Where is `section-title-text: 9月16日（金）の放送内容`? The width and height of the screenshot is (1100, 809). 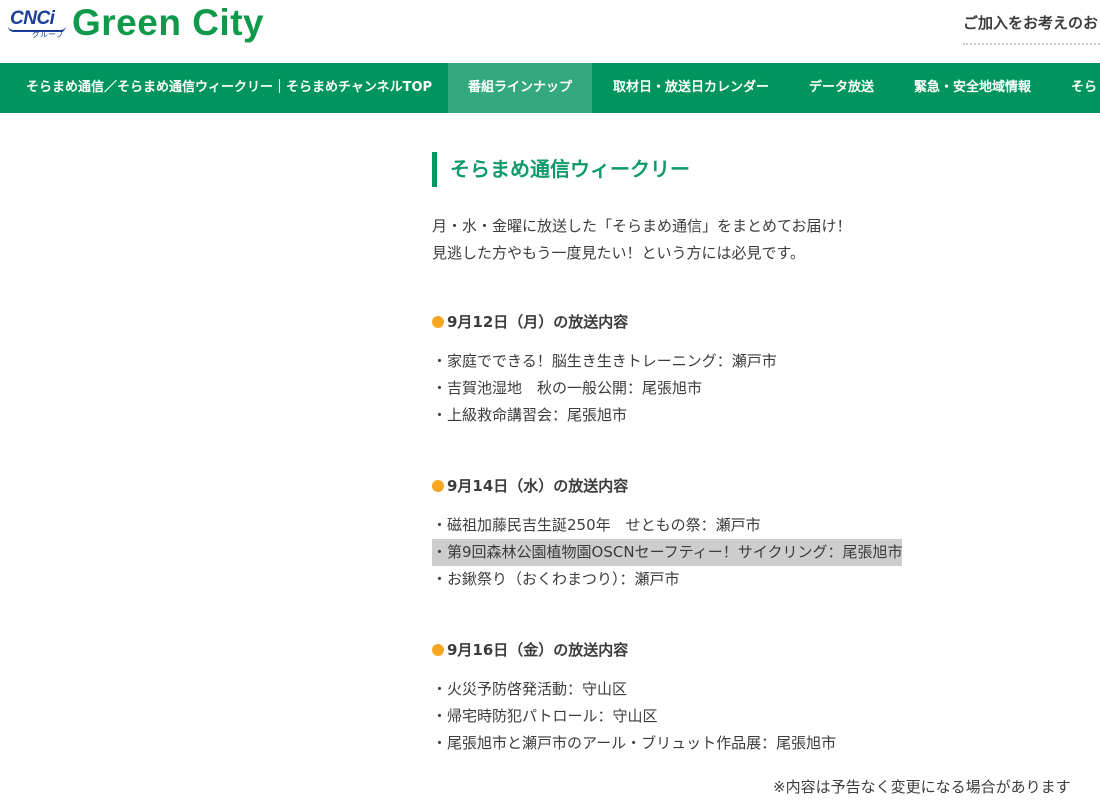
section-title-text: 9月16日（金）の放送内容 is located at coordinates (538, 650).